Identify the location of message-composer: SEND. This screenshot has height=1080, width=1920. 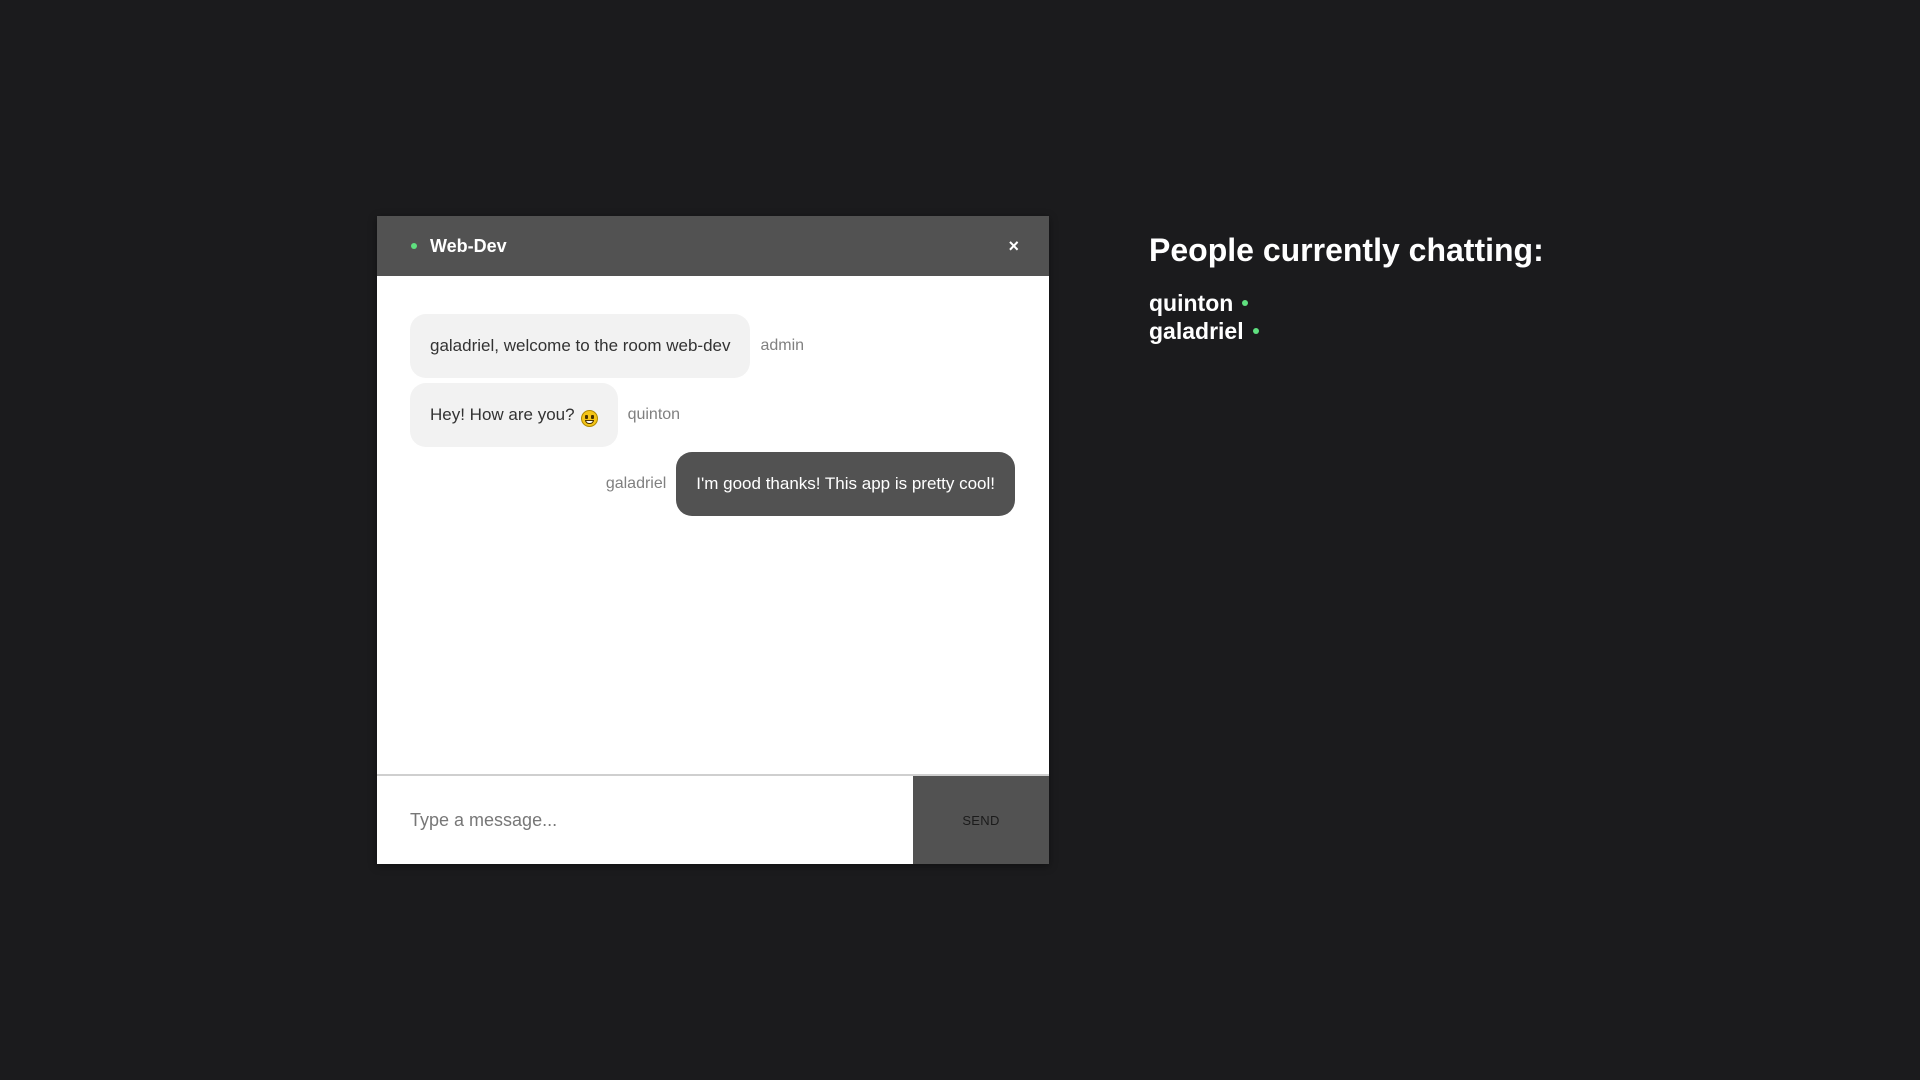
(713, 819).